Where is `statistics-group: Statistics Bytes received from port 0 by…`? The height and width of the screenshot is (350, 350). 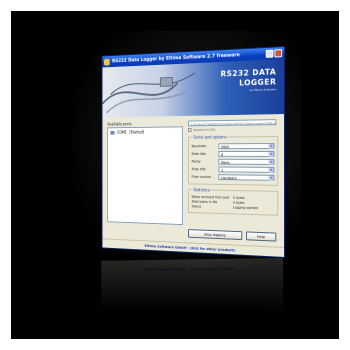
statistics-group: Statistics Bytes received from port 0 by… is located at coordinates (233, 201).